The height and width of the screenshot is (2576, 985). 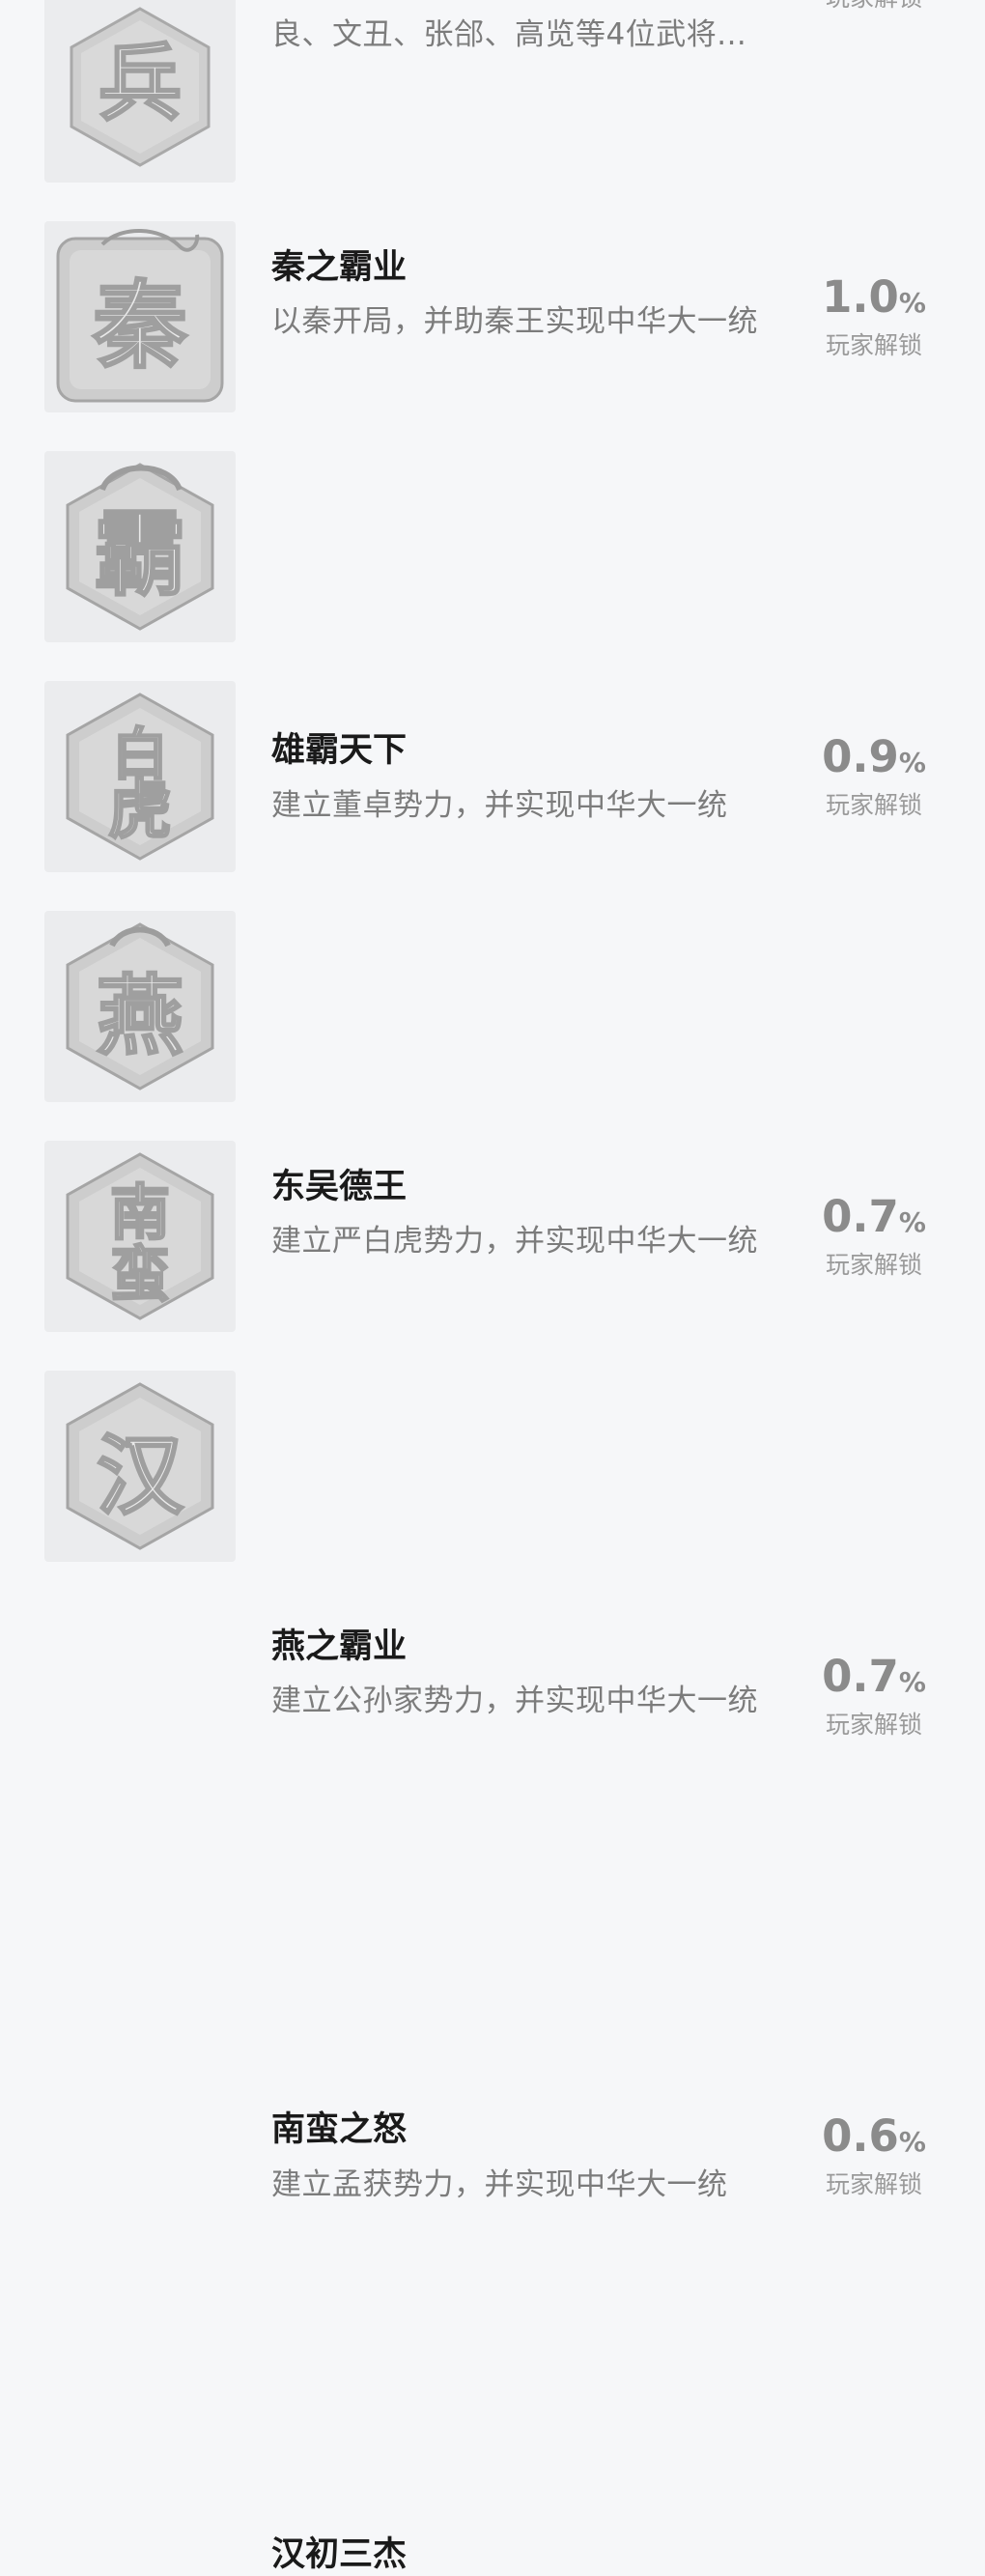 I want to click on unlock-percent: 0.6%, so click(x=874, y=2141).